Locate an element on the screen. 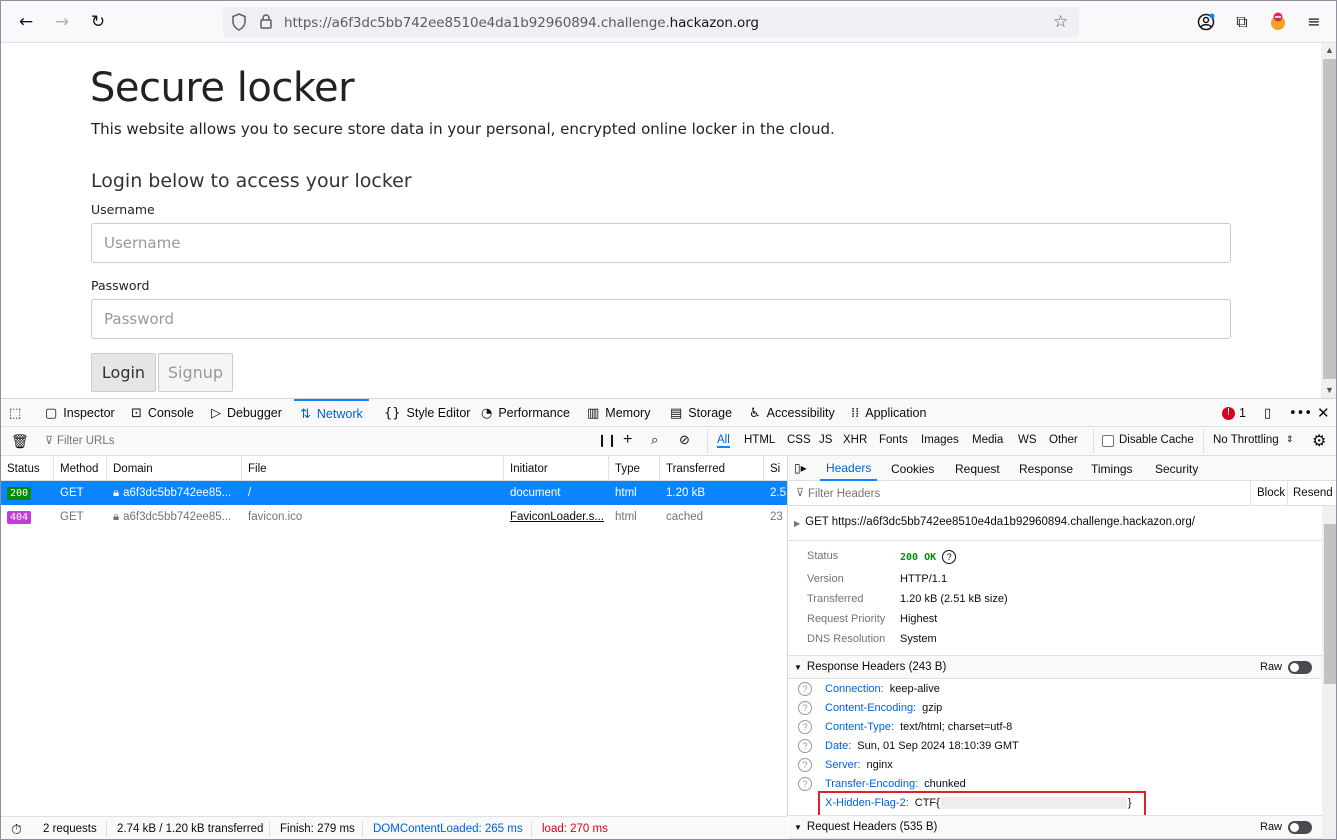 This screenshot has height=840, width=1337. signup-button: Signup is located at coordinates (195, 372).